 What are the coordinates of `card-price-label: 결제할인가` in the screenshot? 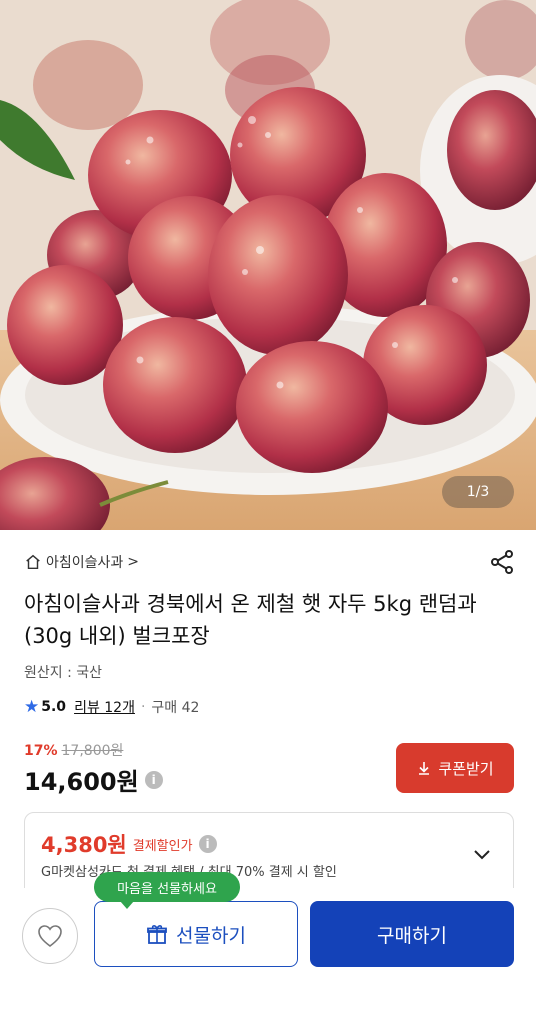 It's located at (162, 846).